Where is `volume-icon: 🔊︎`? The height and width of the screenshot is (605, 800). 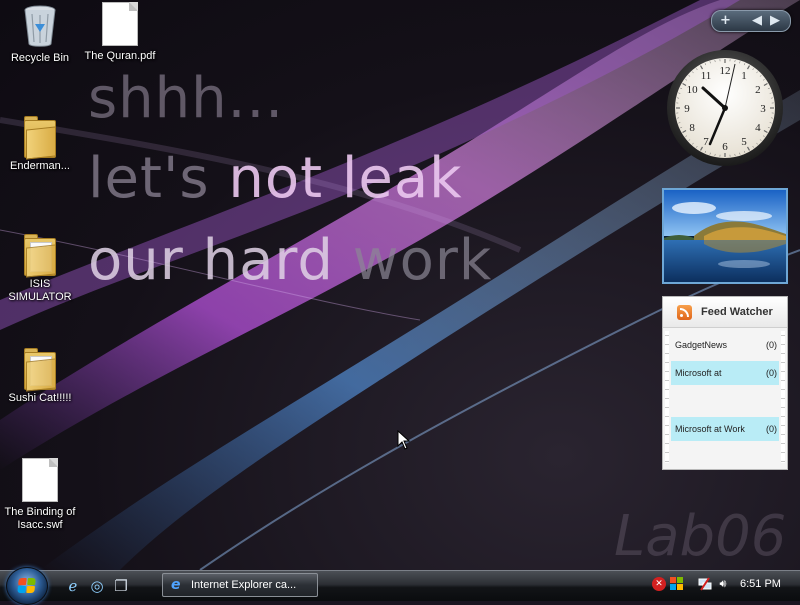 volume-icon: 🔊︎ is located at coordinates (723, 584).